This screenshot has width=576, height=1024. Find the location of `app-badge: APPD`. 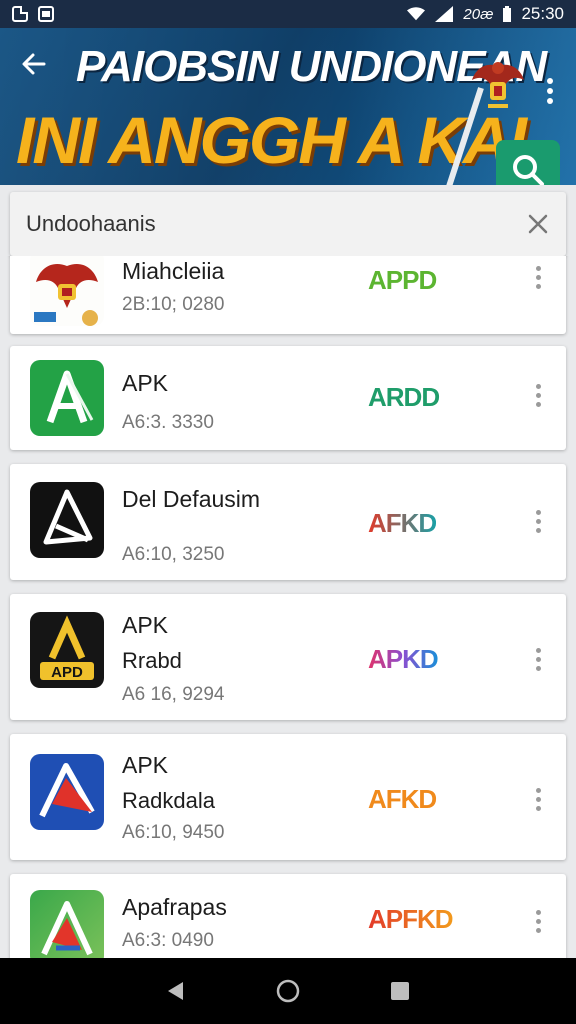

app-badge: APPD is located at coordinates (402, 280).